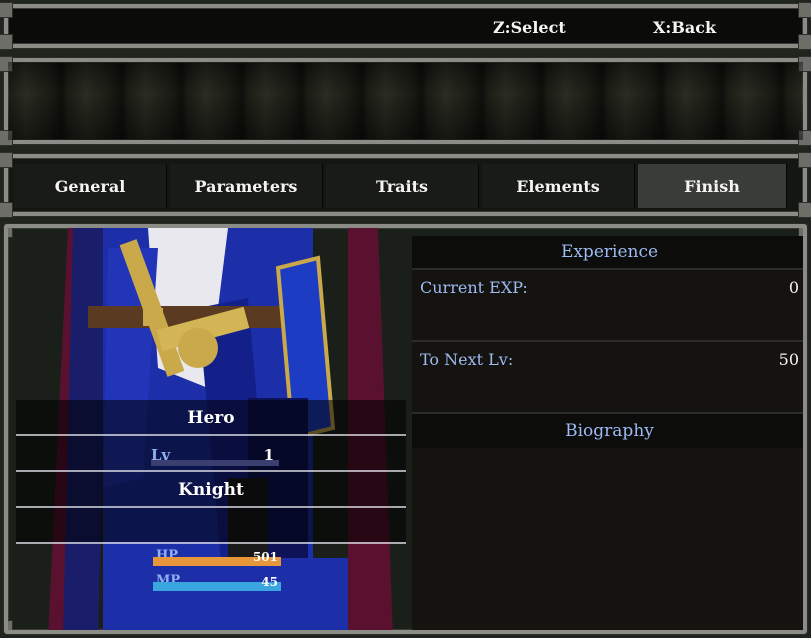 The height and width of the screenshot is (638, 811). I want to click on back-hint: X:Back, so click(685, 27).